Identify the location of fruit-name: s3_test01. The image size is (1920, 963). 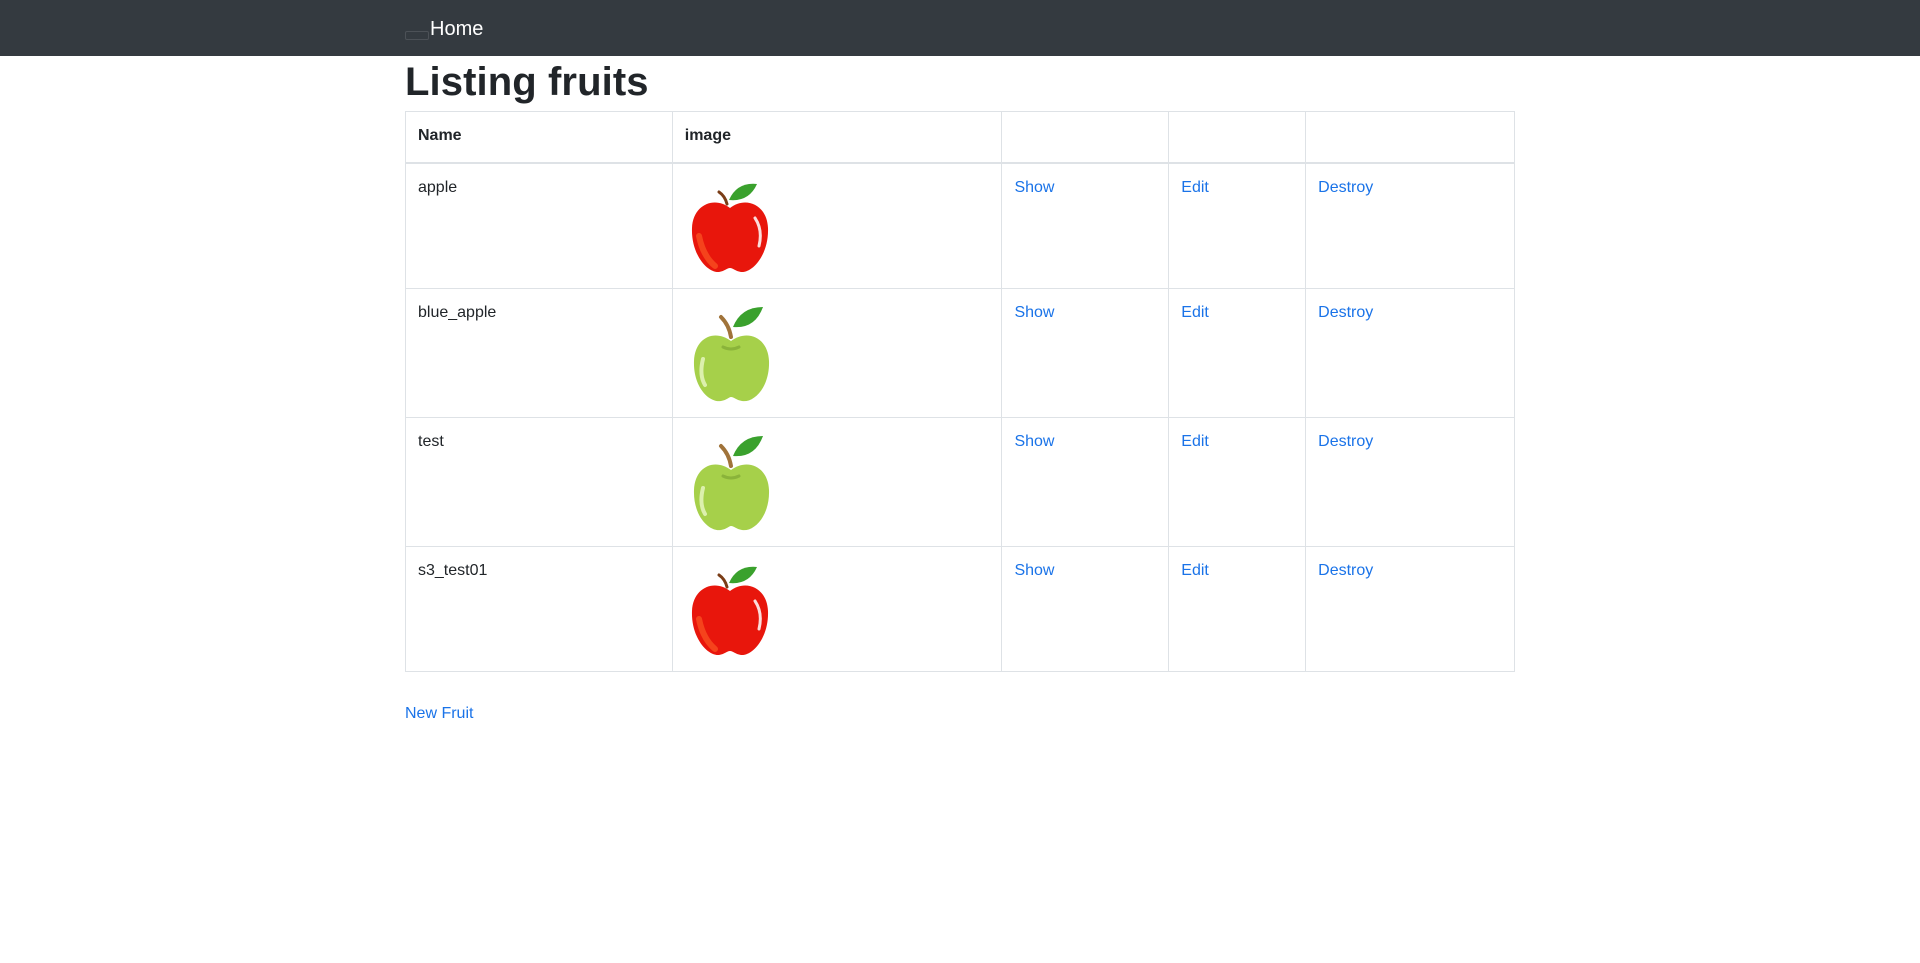
(539, 608).